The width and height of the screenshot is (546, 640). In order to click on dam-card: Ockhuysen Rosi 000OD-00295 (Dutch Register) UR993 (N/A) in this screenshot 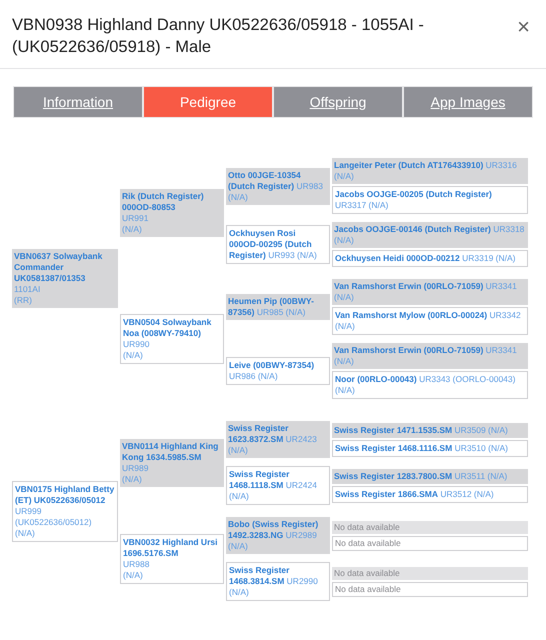, I will do `click(278, 244)`.